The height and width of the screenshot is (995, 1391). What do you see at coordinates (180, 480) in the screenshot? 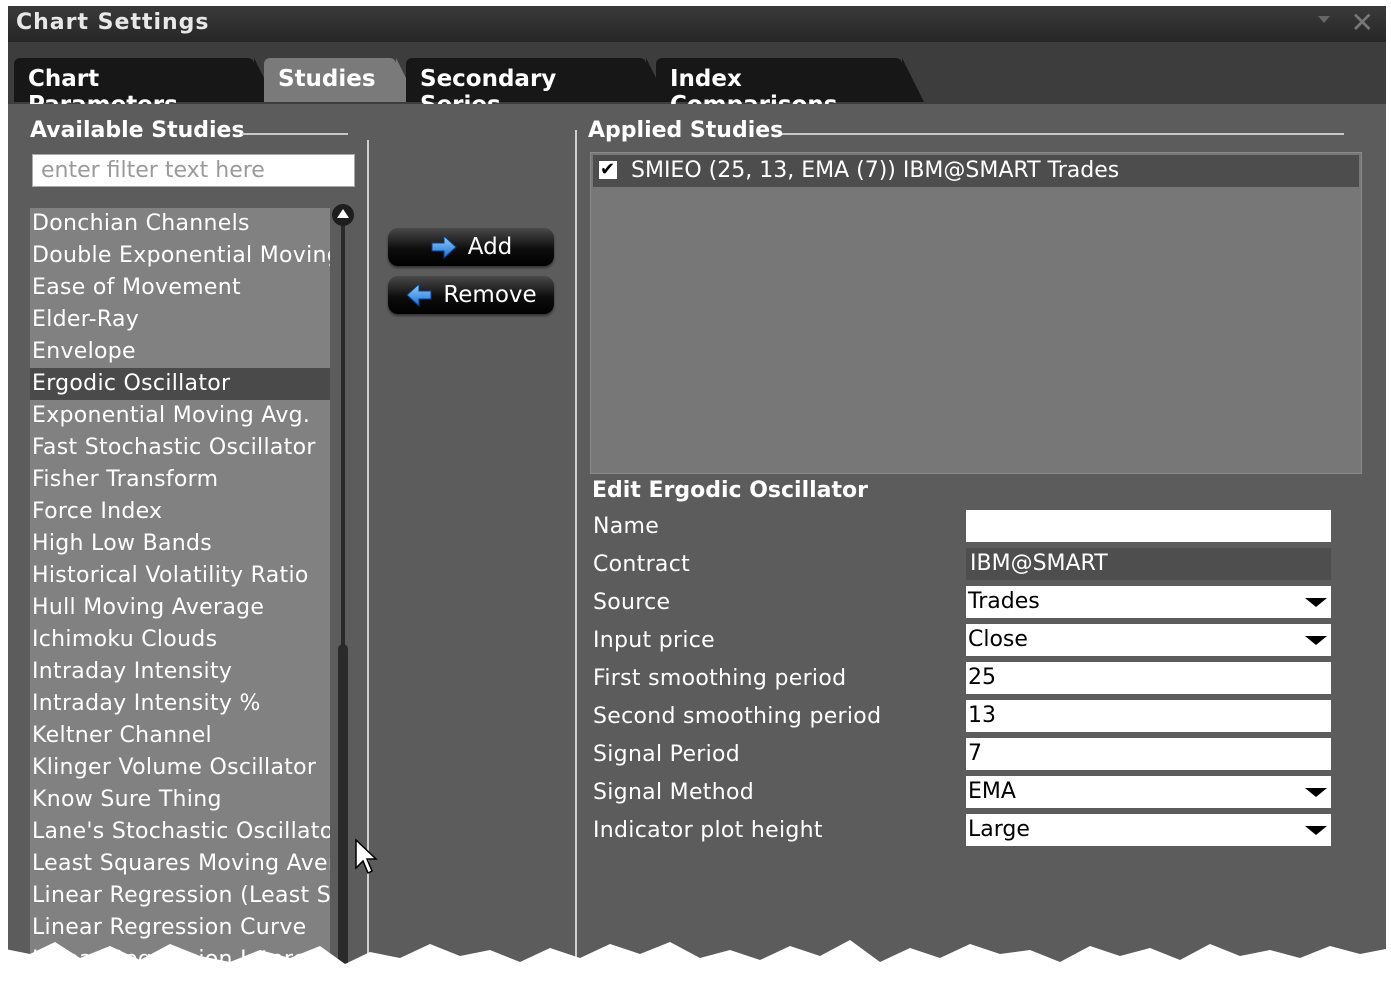
I see `list-item: Fisher Transform` at bounding box center [180, 480].